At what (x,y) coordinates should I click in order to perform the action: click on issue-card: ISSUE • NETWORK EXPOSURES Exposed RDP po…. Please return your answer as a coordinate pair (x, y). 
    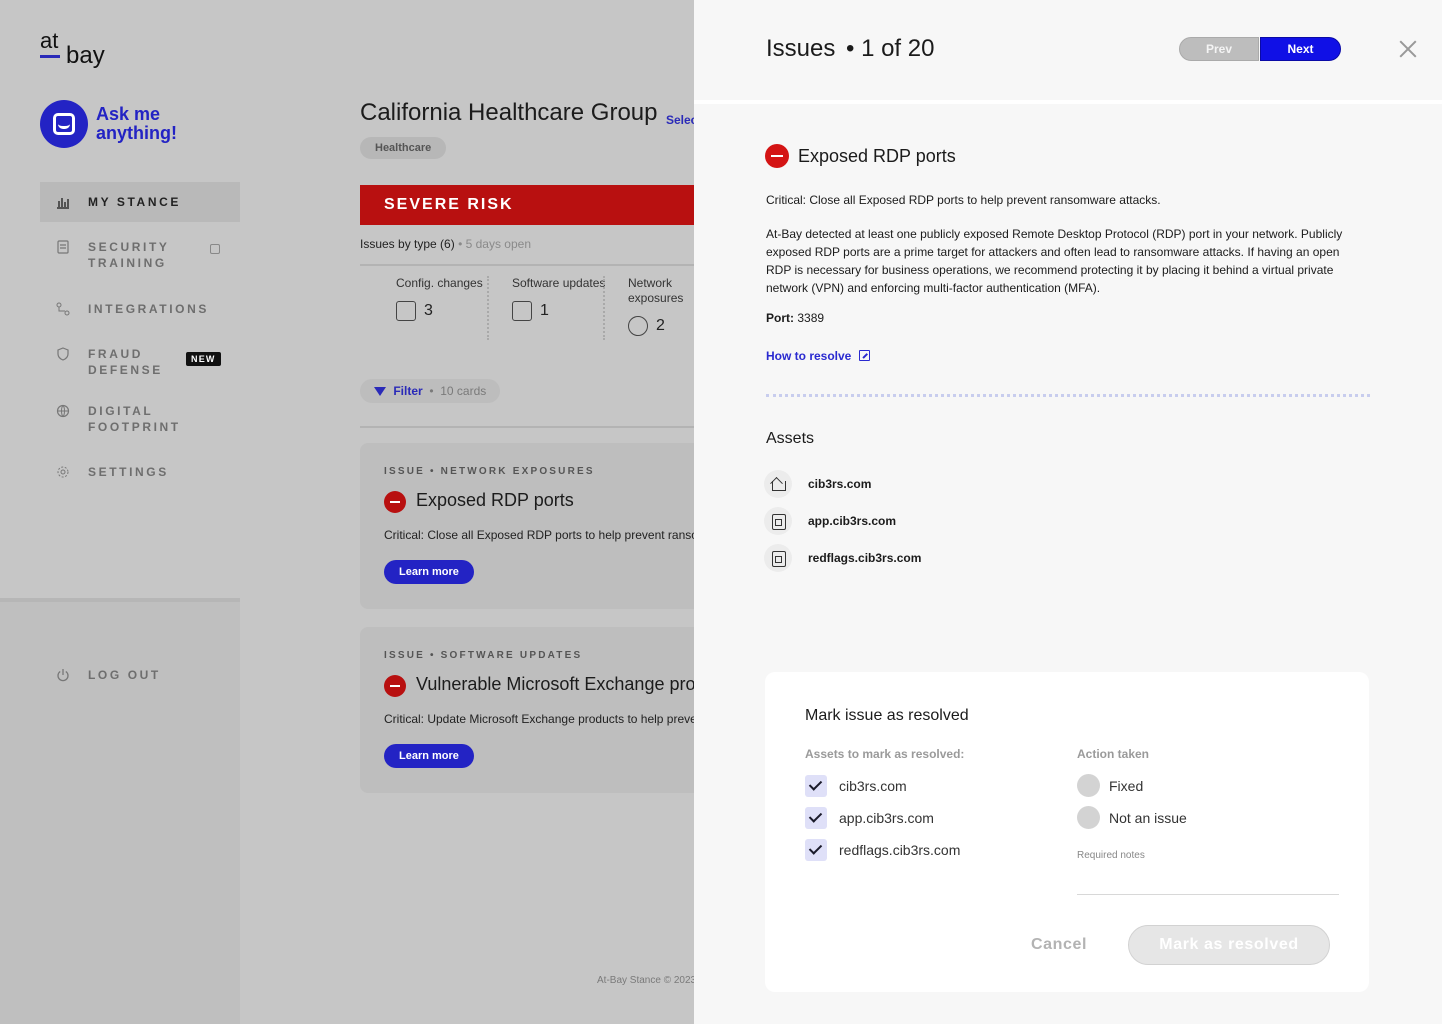
    Looking at the image, I should click on (527, 526).